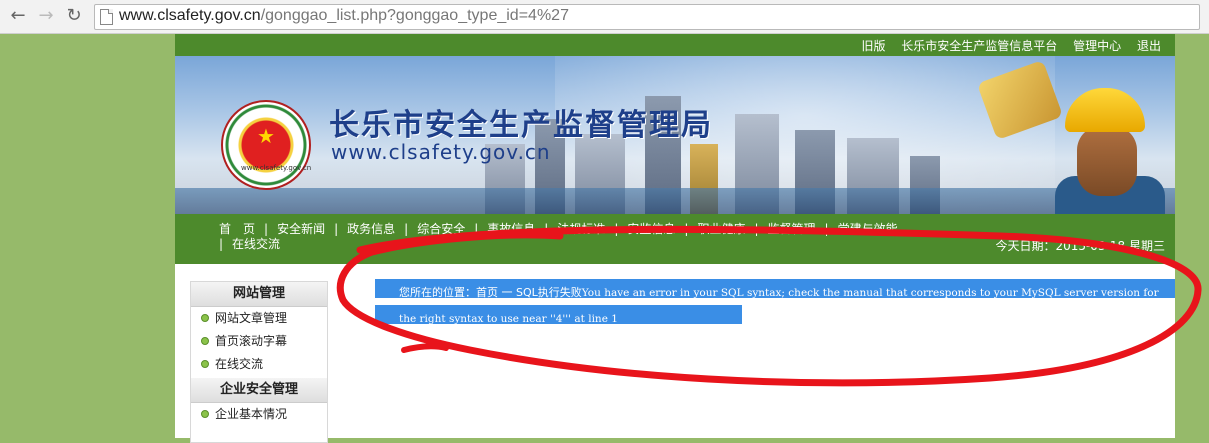  What do you see at coordinates (792, 229) in the screenshot?
I see `nav-item-supervision-management: 监督管理` at bounding box center [792, 229].